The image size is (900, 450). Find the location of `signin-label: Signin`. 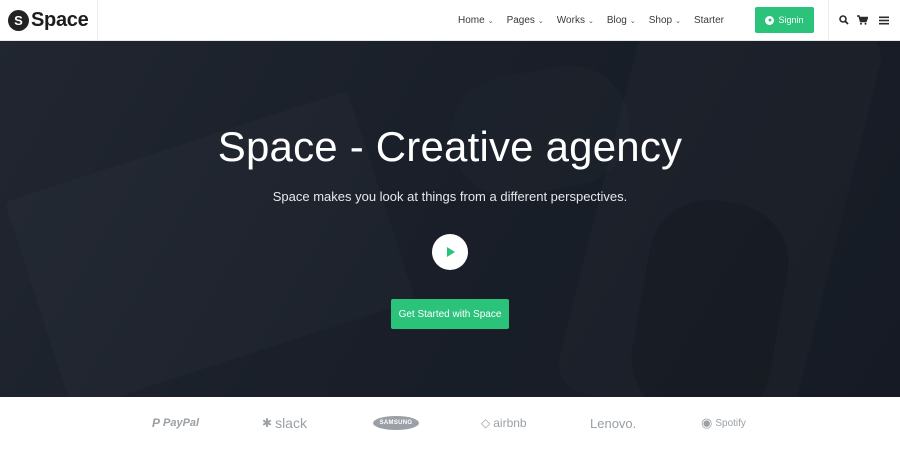

signin-label: Signin is located at coordinates (791, 20).